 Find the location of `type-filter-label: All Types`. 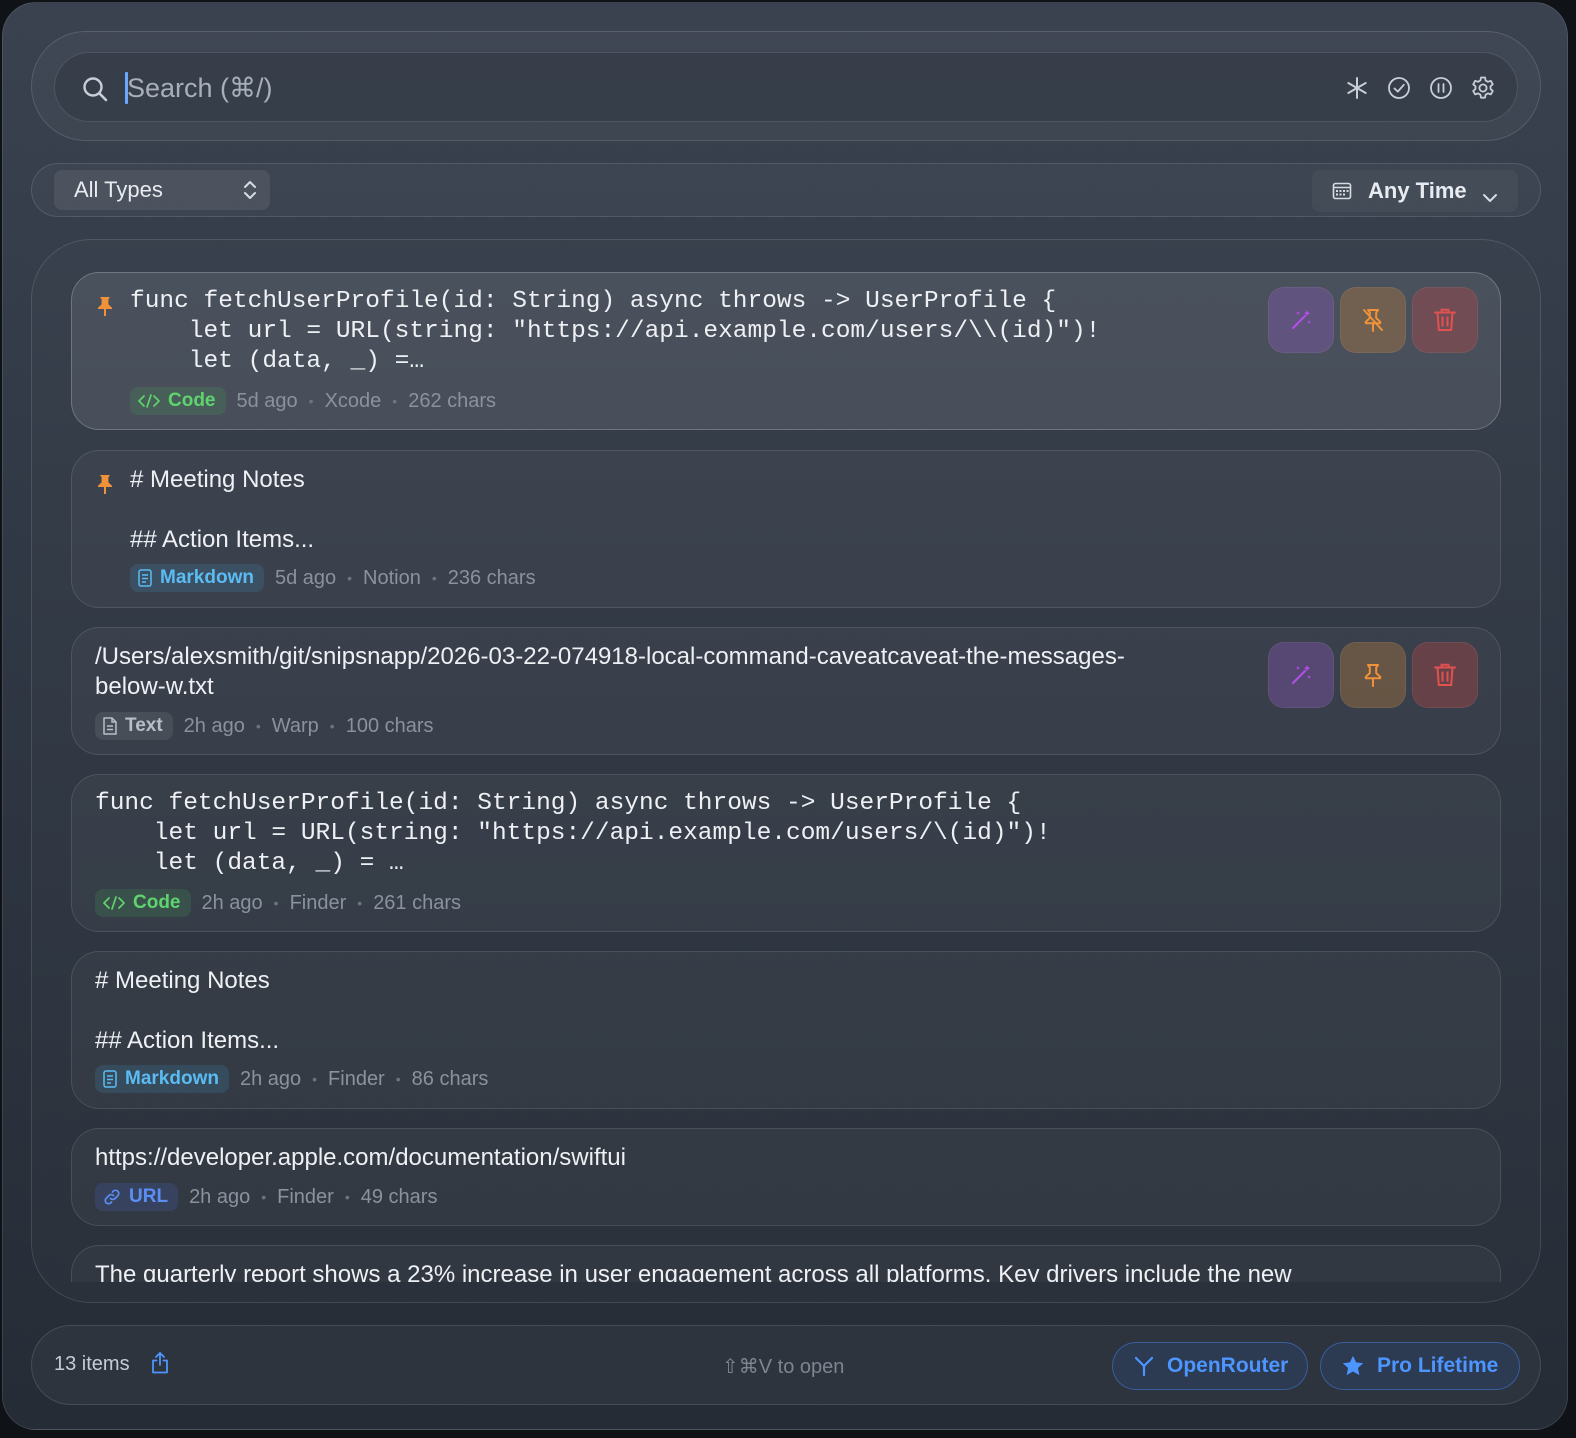

type-filter-label: All Types is located at coordinates (118, 189).